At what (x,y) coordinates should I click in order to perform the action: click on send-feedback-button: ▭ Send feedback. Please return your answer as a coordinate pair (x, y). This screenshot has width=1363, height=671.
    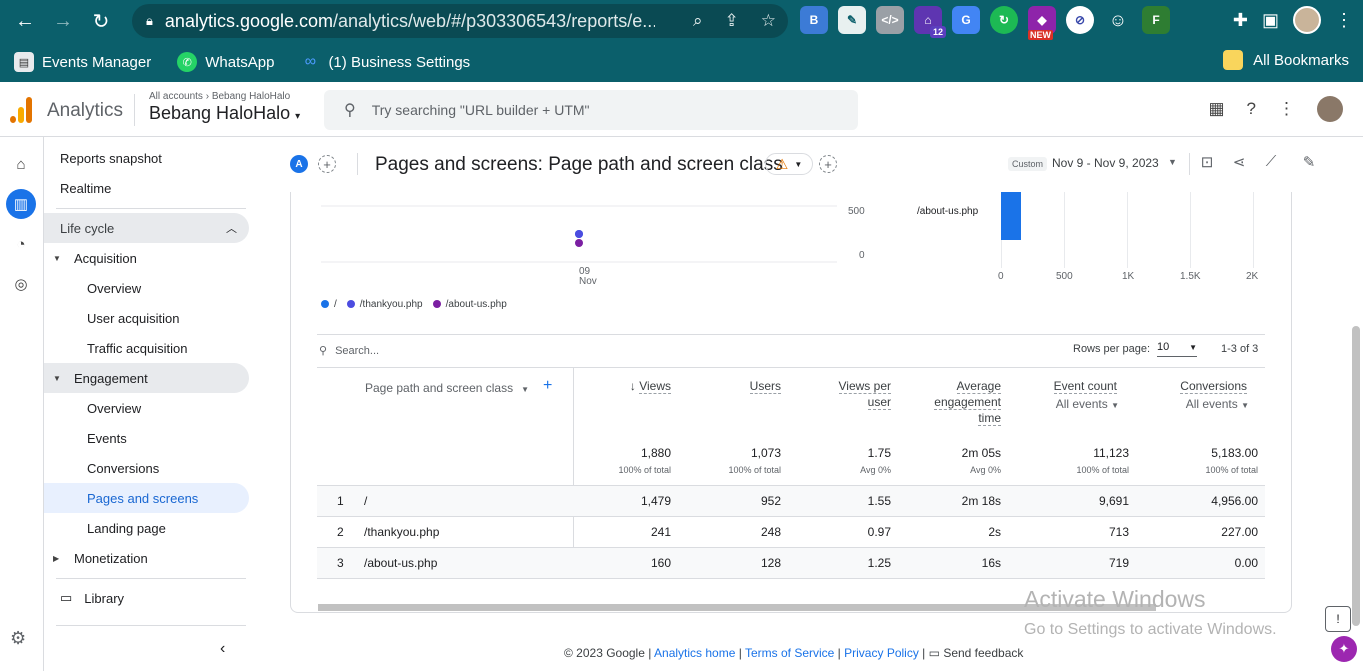
    Looking at the image, I should click on (976, 653).